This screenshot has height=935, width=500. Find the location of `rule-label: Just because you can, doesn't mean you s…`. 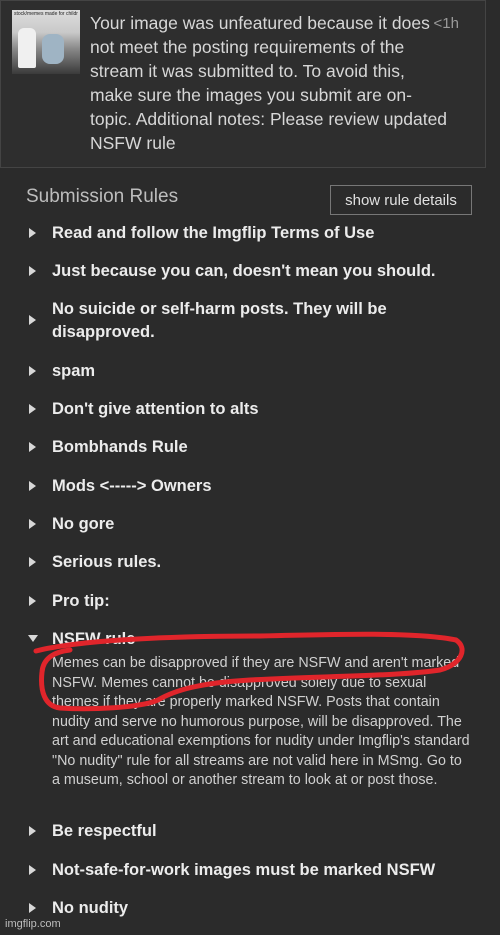

rule-label: Just because you can, doesn't mean you s… is located at coordinates (244, 271).